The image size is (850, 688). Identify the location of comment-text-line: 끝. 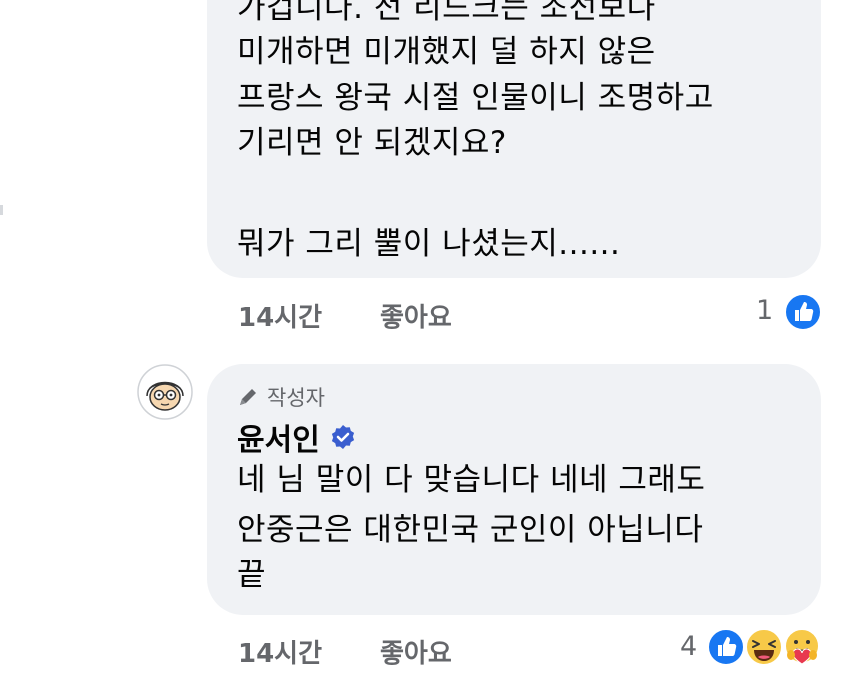
(252, 575).